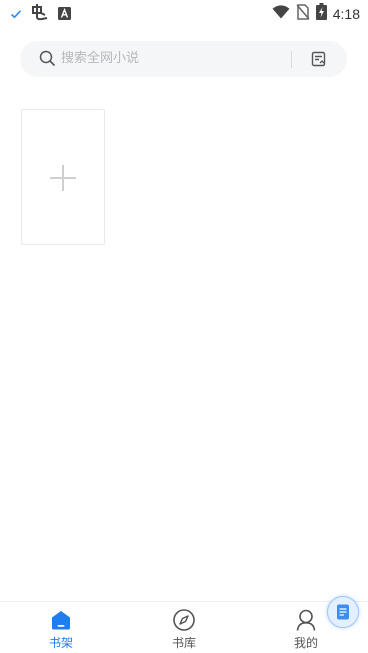  I want to click on nav-label-mine: 我的, so click(305, 643).